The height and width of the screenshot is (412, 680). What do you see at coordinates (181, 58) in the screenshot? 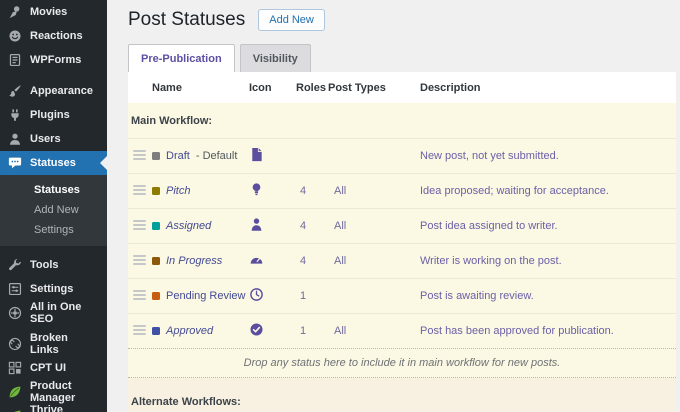
I see `tab-pre-publication: Pre-Publication` at bounding box center [181, 58].